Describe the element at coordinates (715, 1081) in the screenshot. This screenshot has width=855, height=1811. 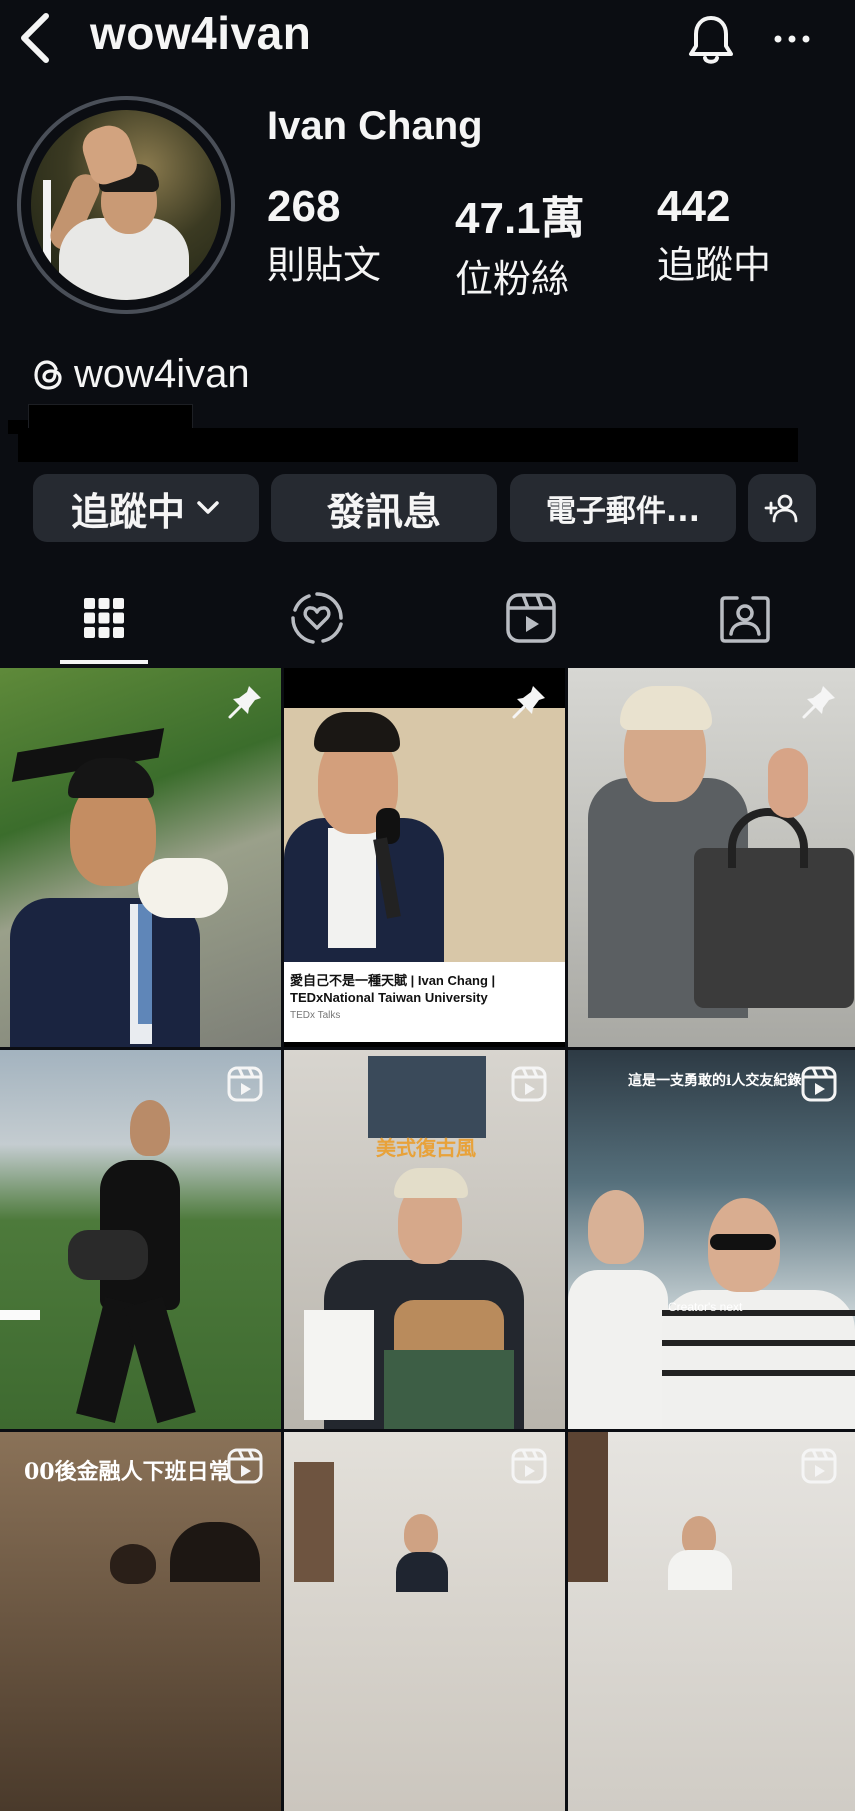
I see `reel-overlay-text: 這是一支勇敢的i人交友紀錄` at that location.